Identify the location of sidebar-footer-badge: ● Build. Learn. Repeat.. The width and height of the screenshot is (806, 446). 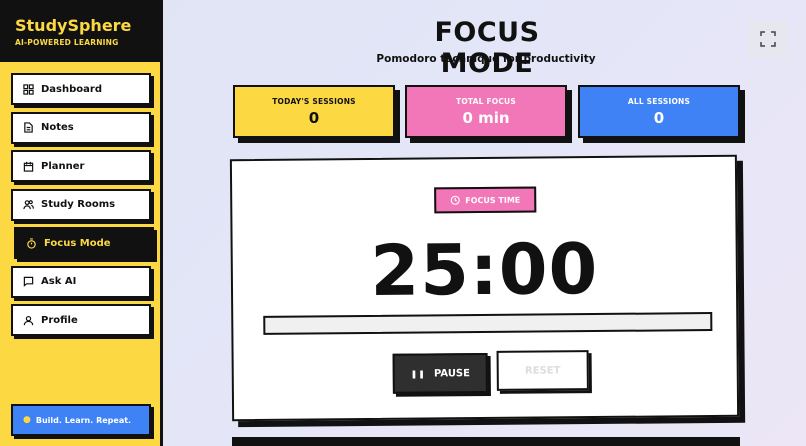
(81, 420).